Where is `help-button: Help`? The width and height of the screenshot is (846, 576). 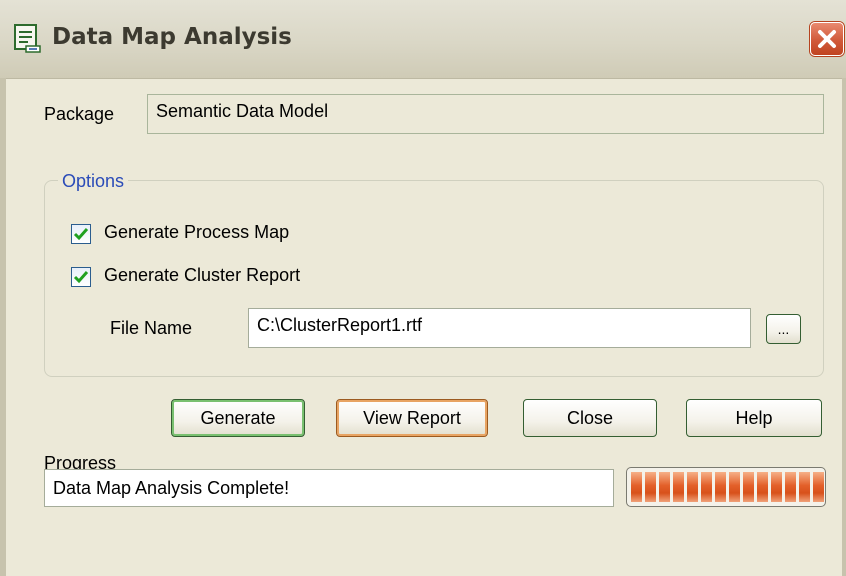
help-button: Help is located at coordinates (754, 418).